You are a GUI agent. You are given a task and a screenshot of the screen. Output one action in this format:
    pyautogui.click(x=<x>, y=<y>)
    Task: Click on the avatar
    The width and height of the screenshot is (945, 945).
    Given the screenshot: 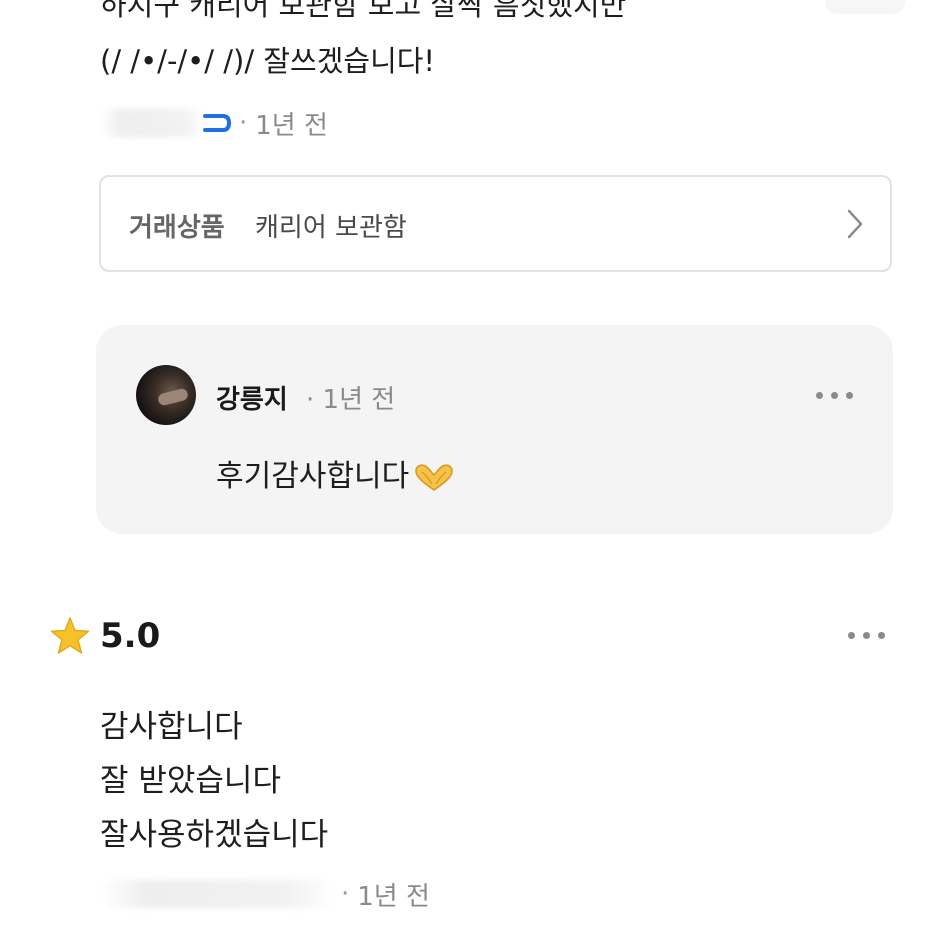 What is the action you would take?
    pyautogui.click(x=166, y=395)
    